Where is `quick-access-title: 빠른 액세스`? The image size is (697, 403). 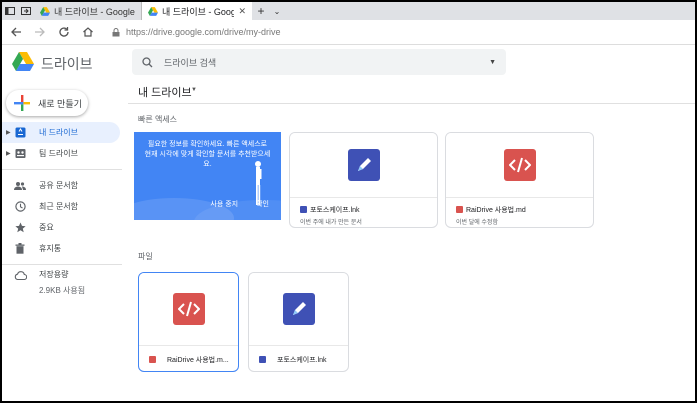 quick-access-title: 빠른 액세스 is located at coordinates (158, 119).